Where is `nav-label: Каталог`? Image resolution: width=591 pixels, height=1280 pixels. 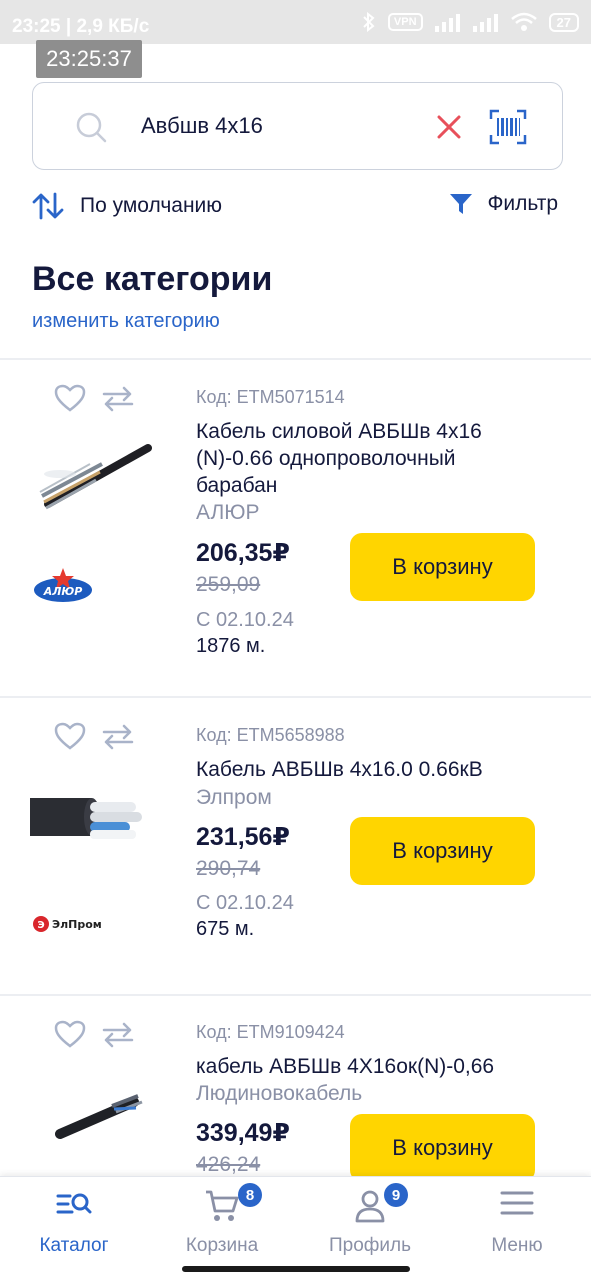 nav-label: Каталог is located at coordinates (74, 1245).